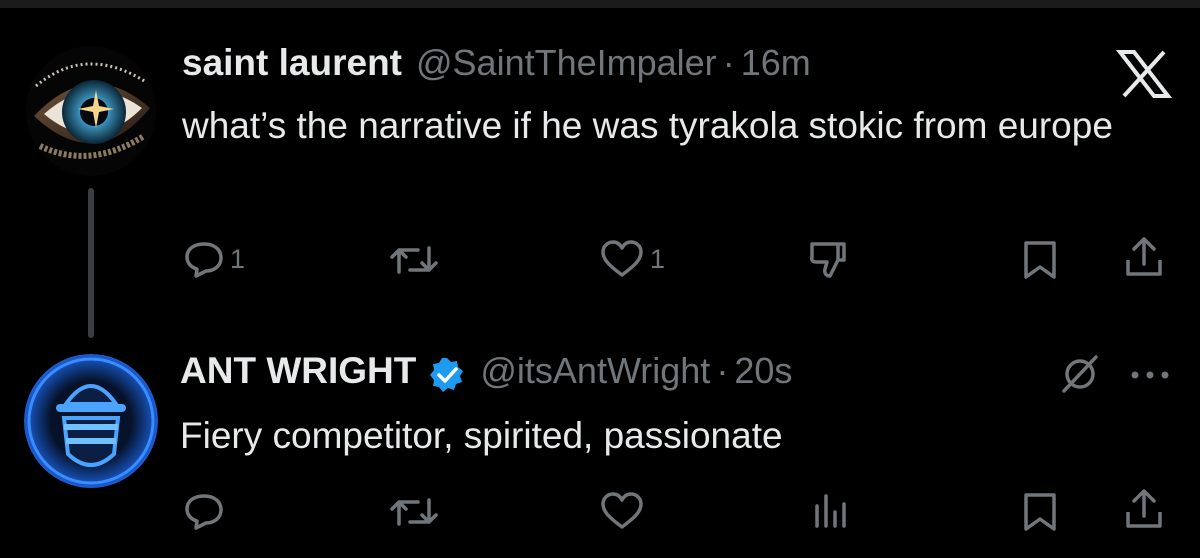 This screenshot has width=1200, height=558. I want to click on reply-button, so click(204, 511).